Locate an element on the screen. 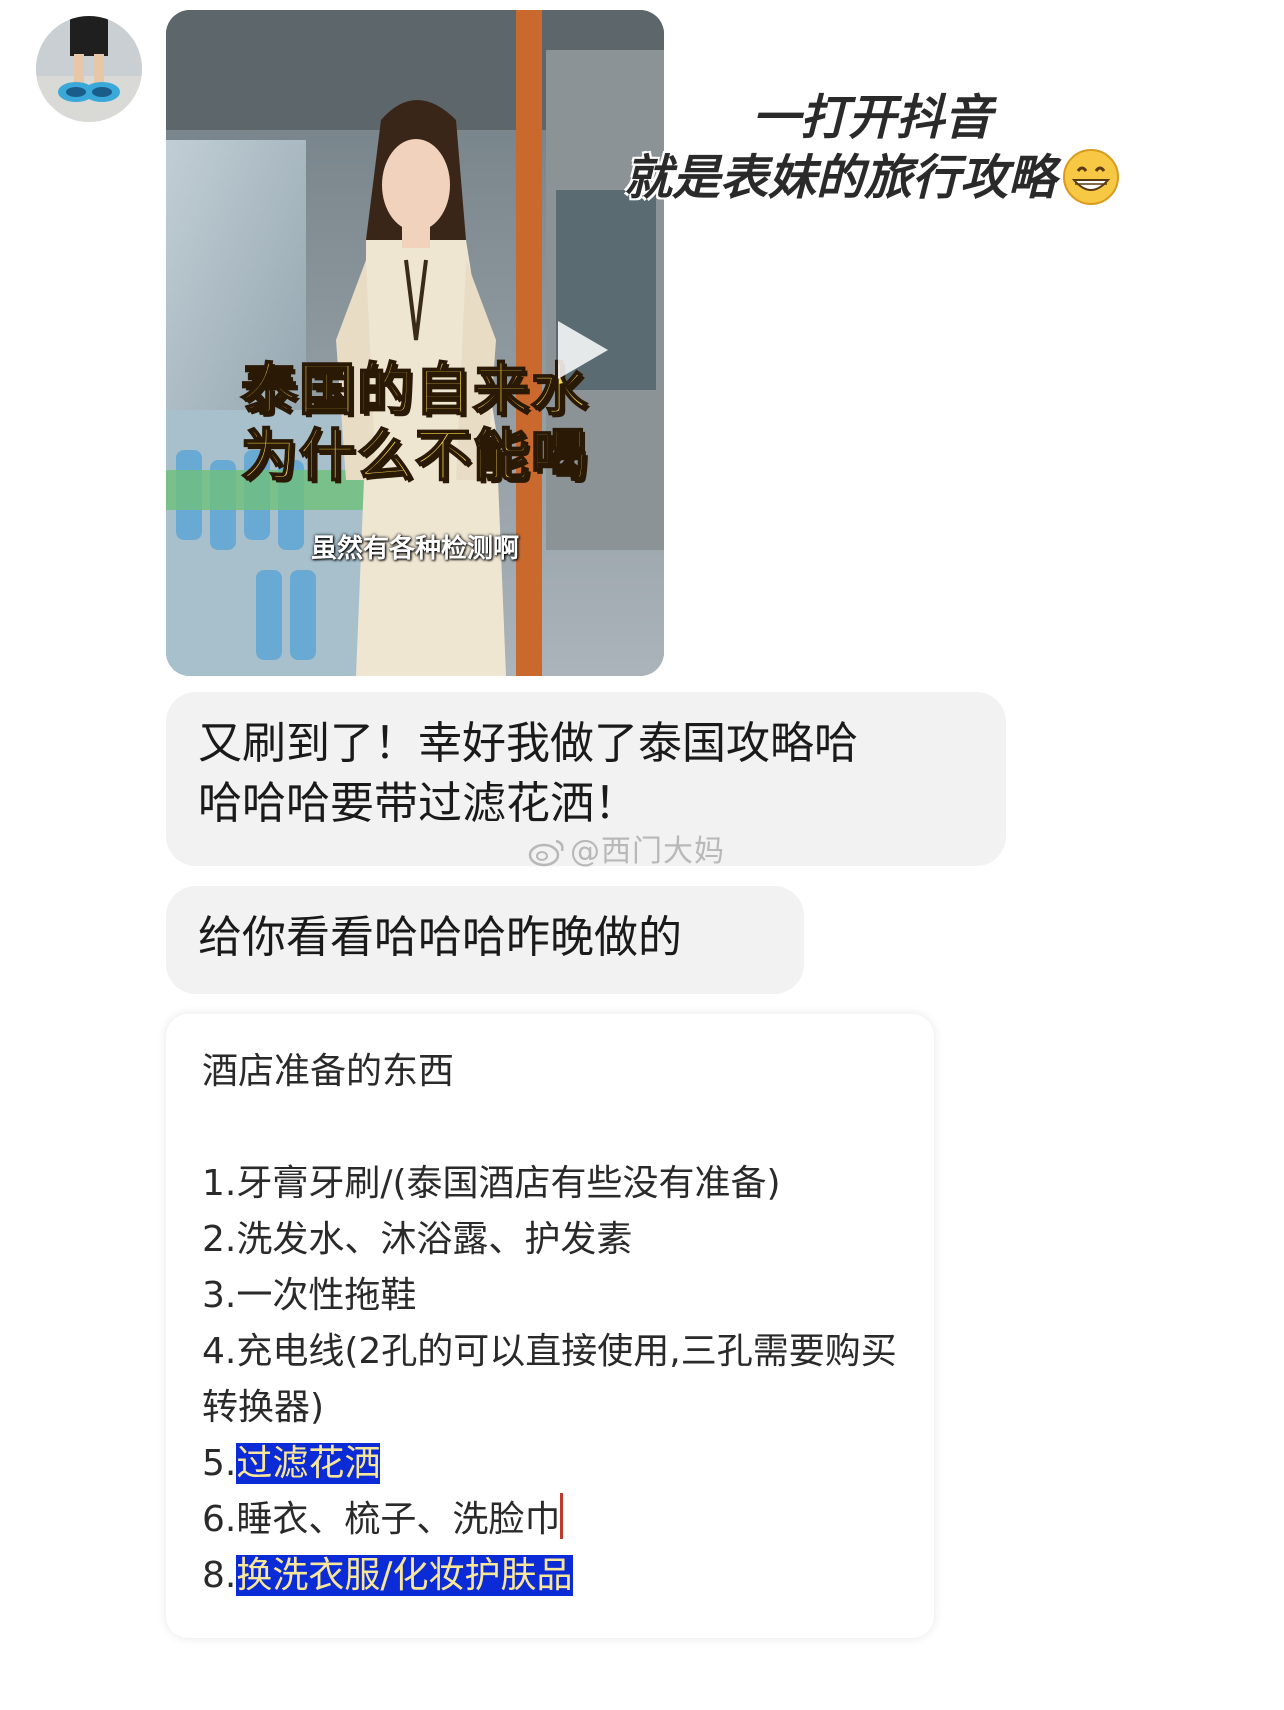  text-selection-highlight: 过滤花洒 is located at coordinates (308, 1463).